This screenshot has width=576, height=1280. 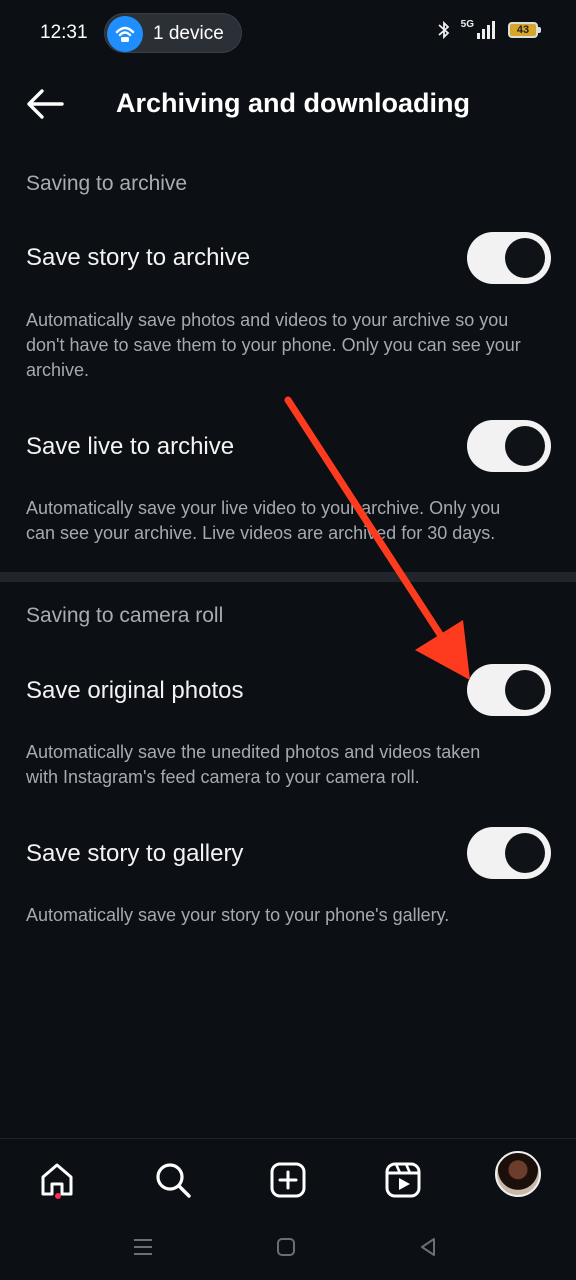 I want to click on reels-icon, so click(x=403, y=1180).